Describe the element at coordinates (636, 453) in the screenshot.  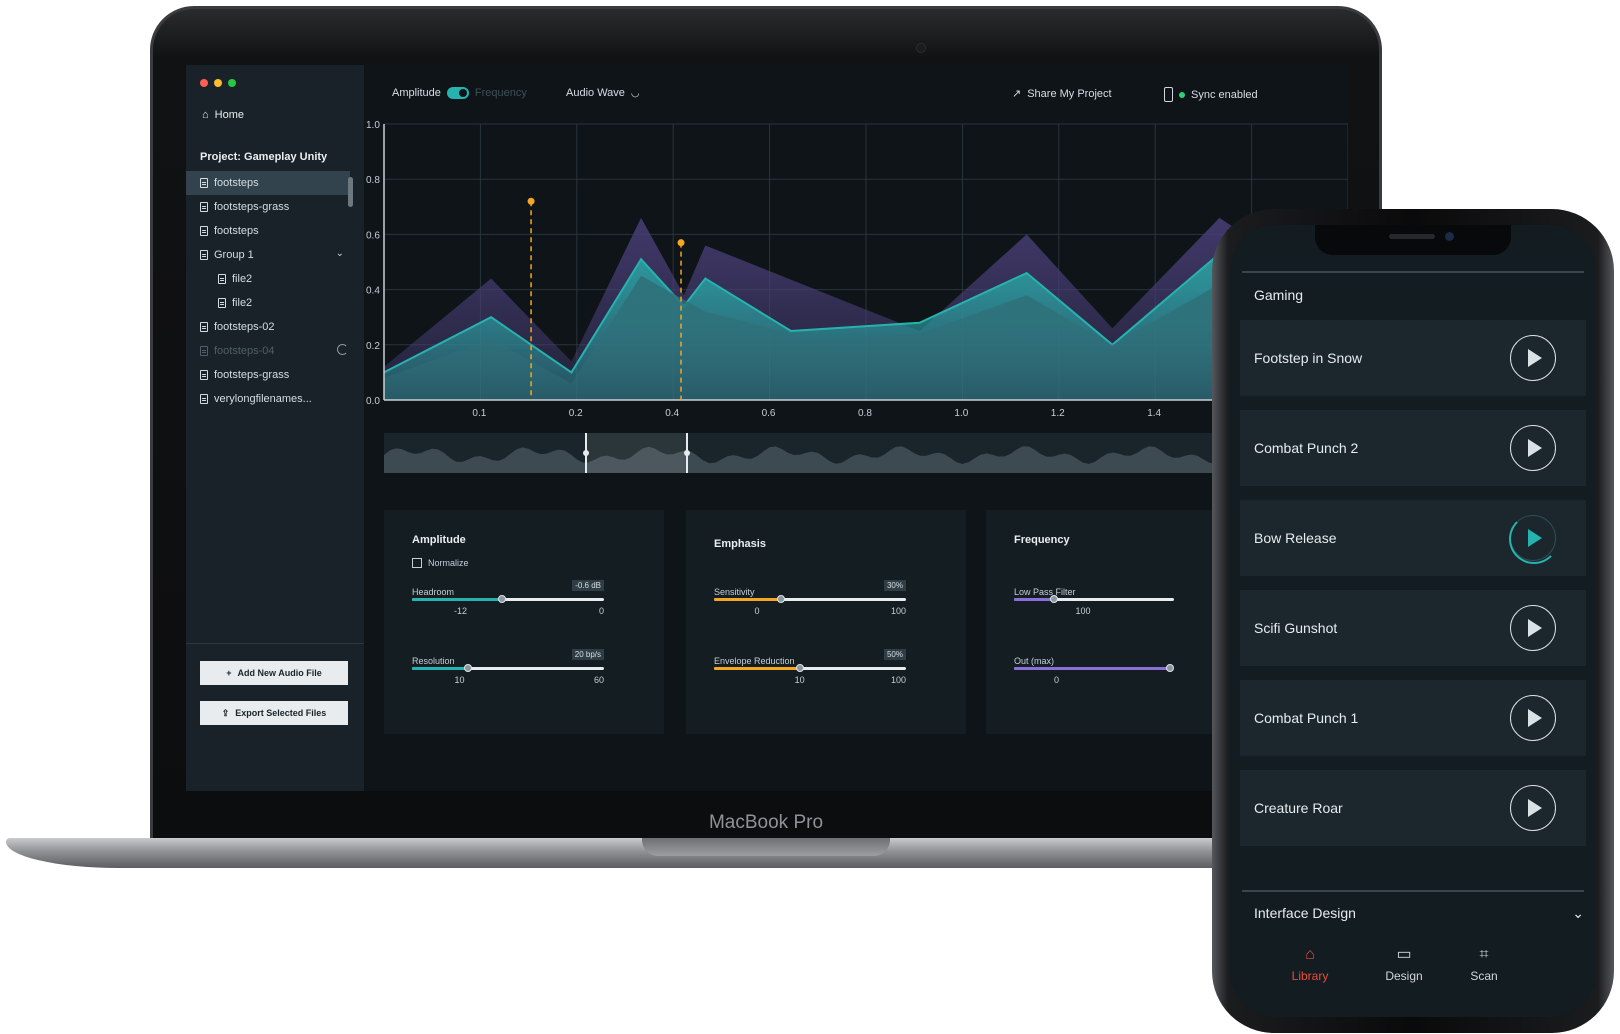
I see `overview-selection` at that location.